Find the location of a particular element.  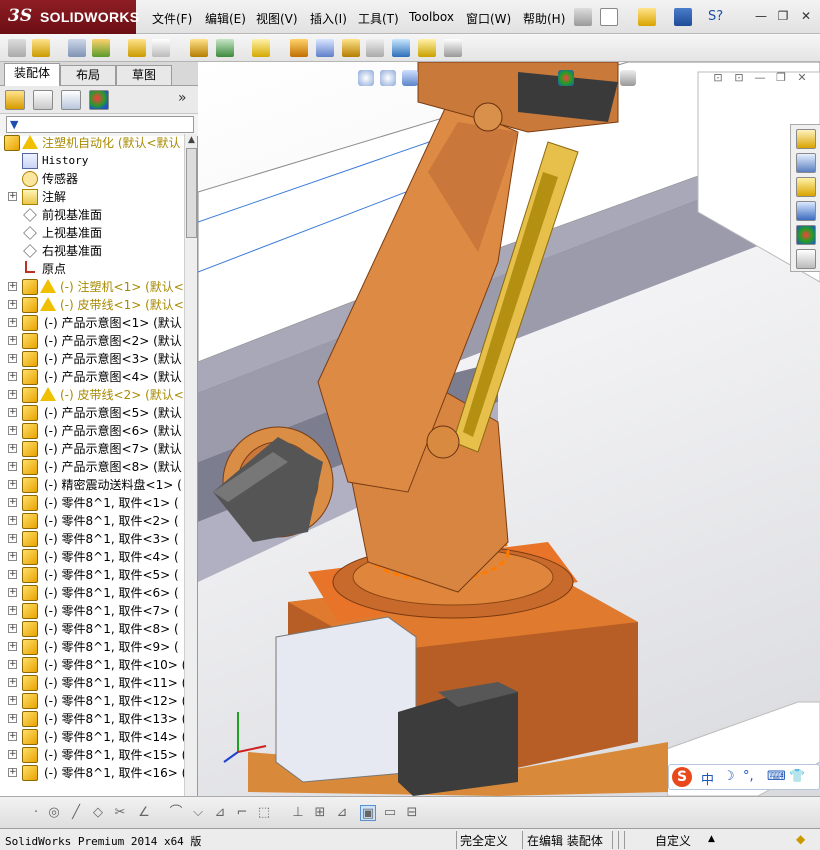

tree-row: + 注解 is located at coordinates (92, 197).